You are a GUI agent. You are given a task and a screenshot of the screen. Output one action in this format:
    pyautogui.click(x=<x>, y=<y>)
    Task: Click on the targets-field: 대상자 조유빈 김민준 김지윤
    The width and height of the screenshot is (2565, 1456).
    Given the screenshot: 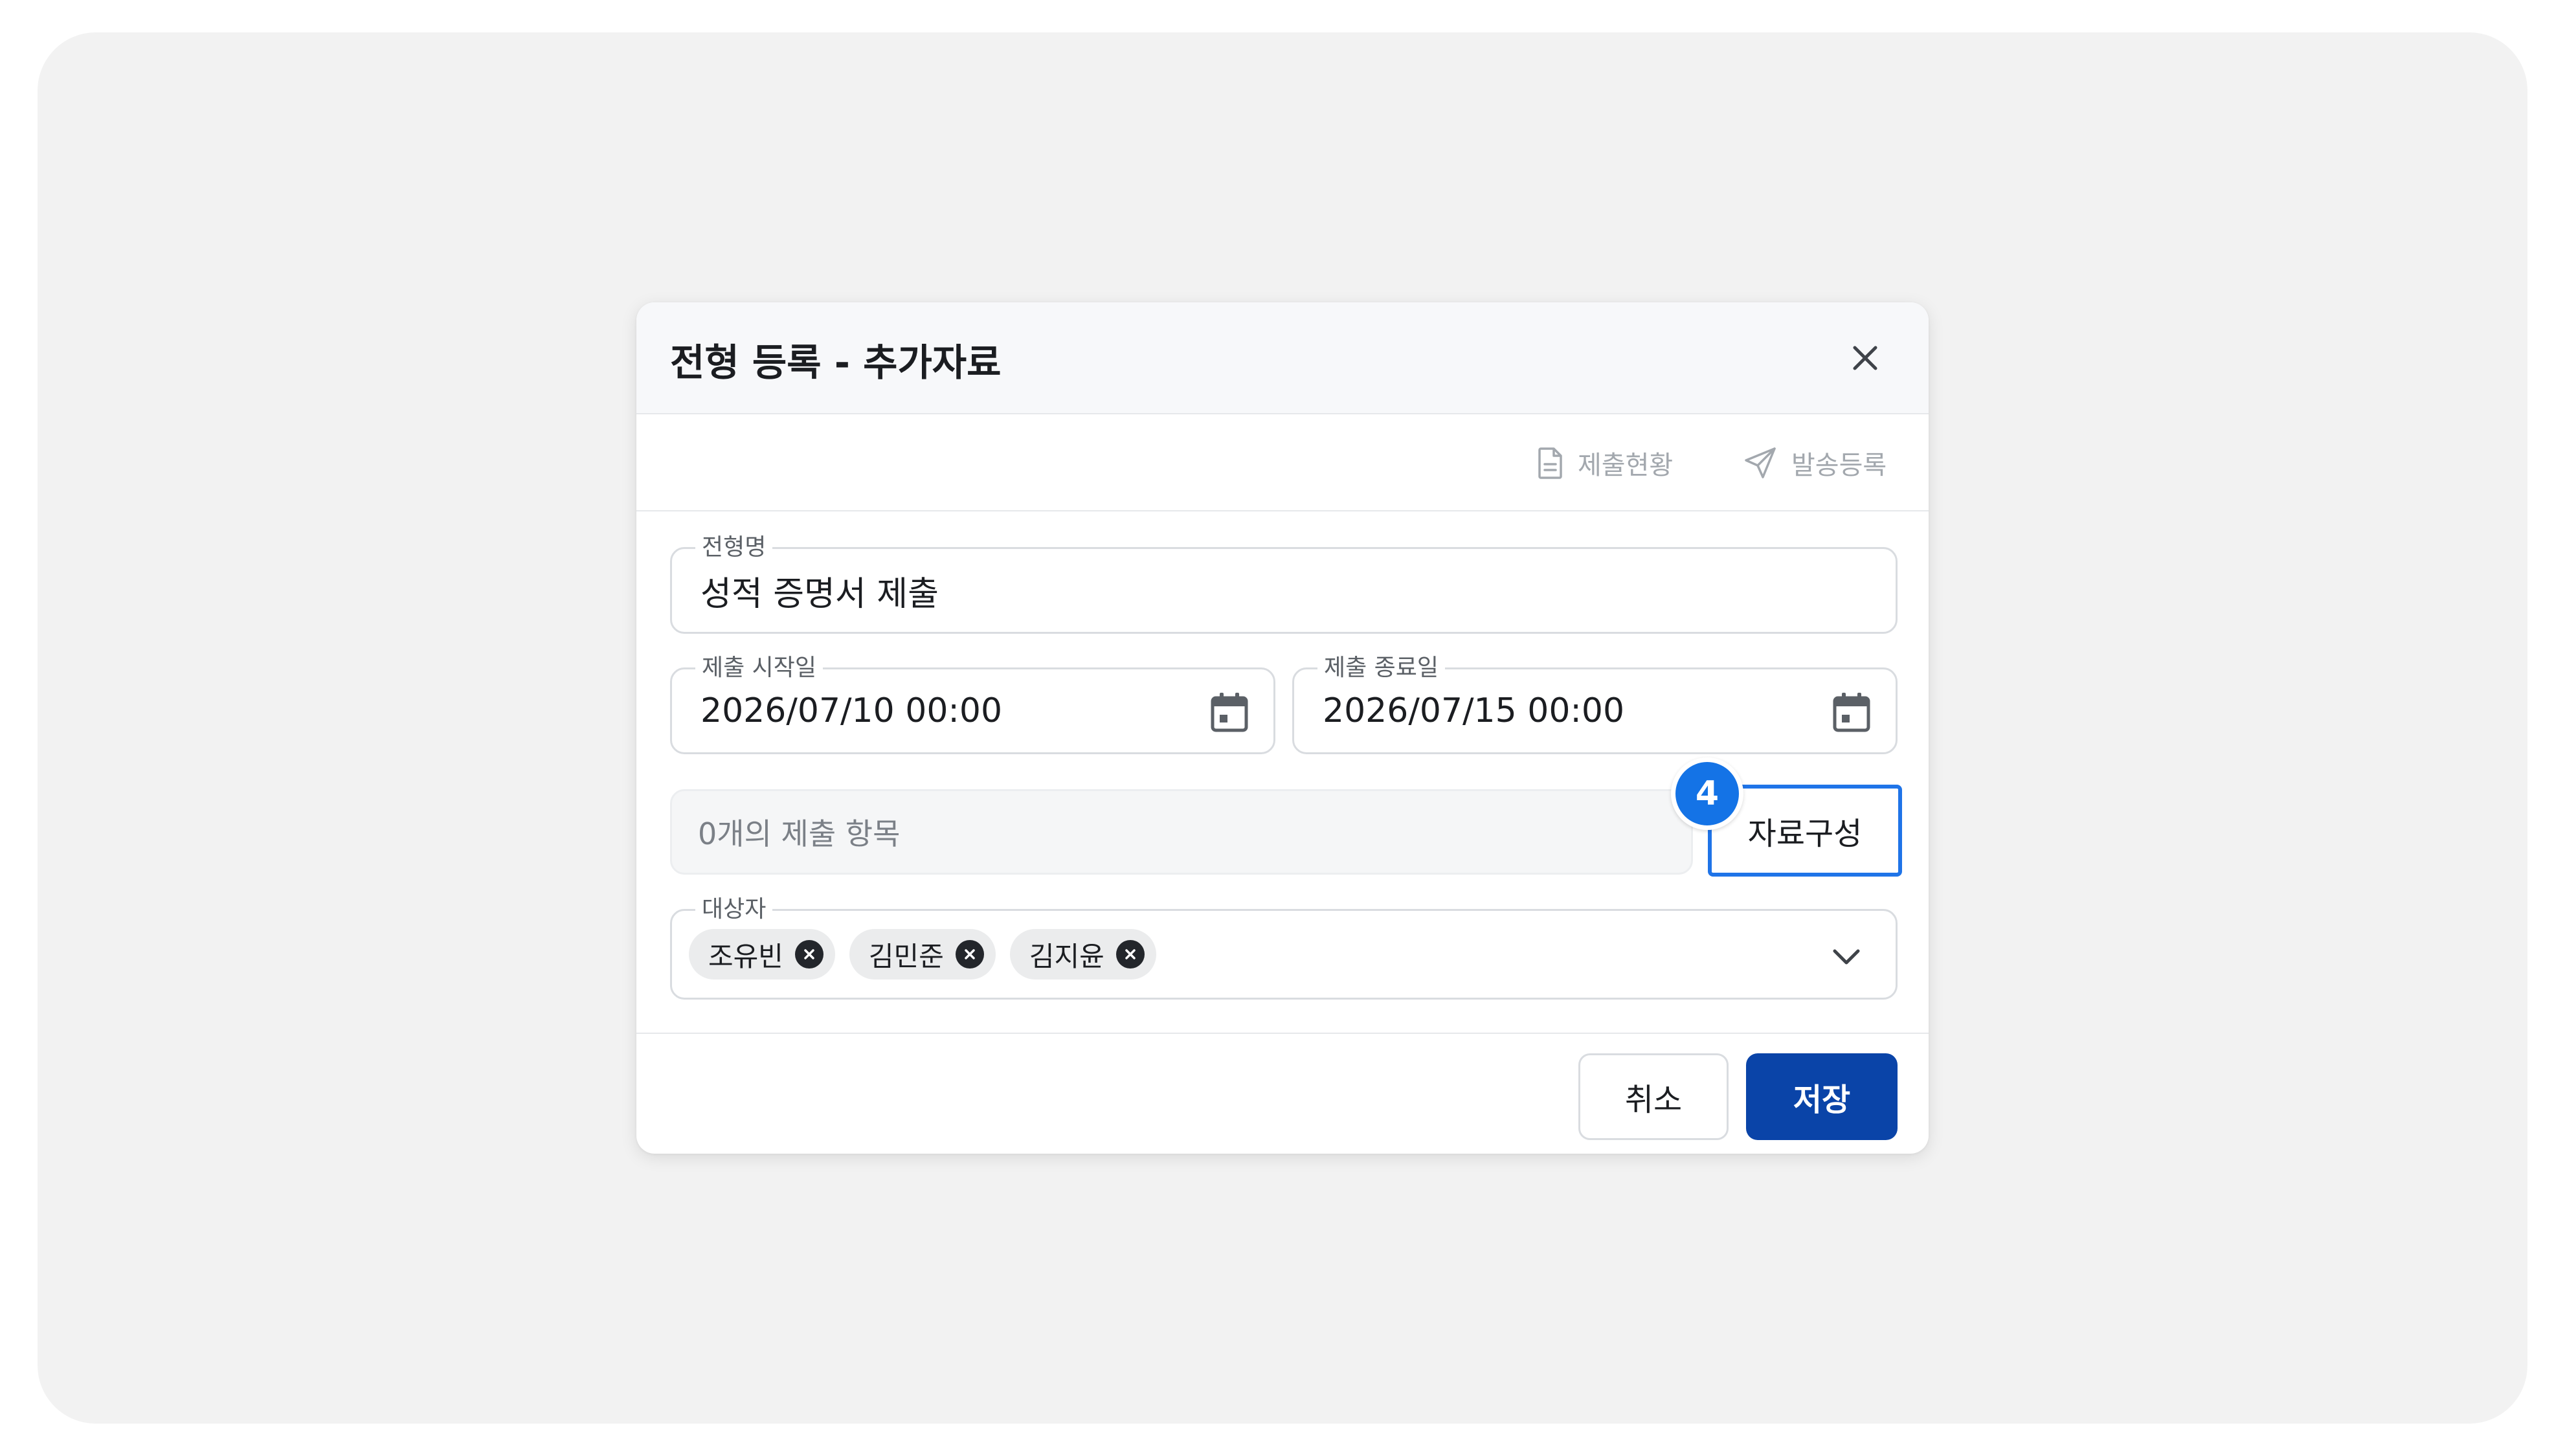 What is the action you would take?
    pyautogui.click(x=1284, y=947)
    